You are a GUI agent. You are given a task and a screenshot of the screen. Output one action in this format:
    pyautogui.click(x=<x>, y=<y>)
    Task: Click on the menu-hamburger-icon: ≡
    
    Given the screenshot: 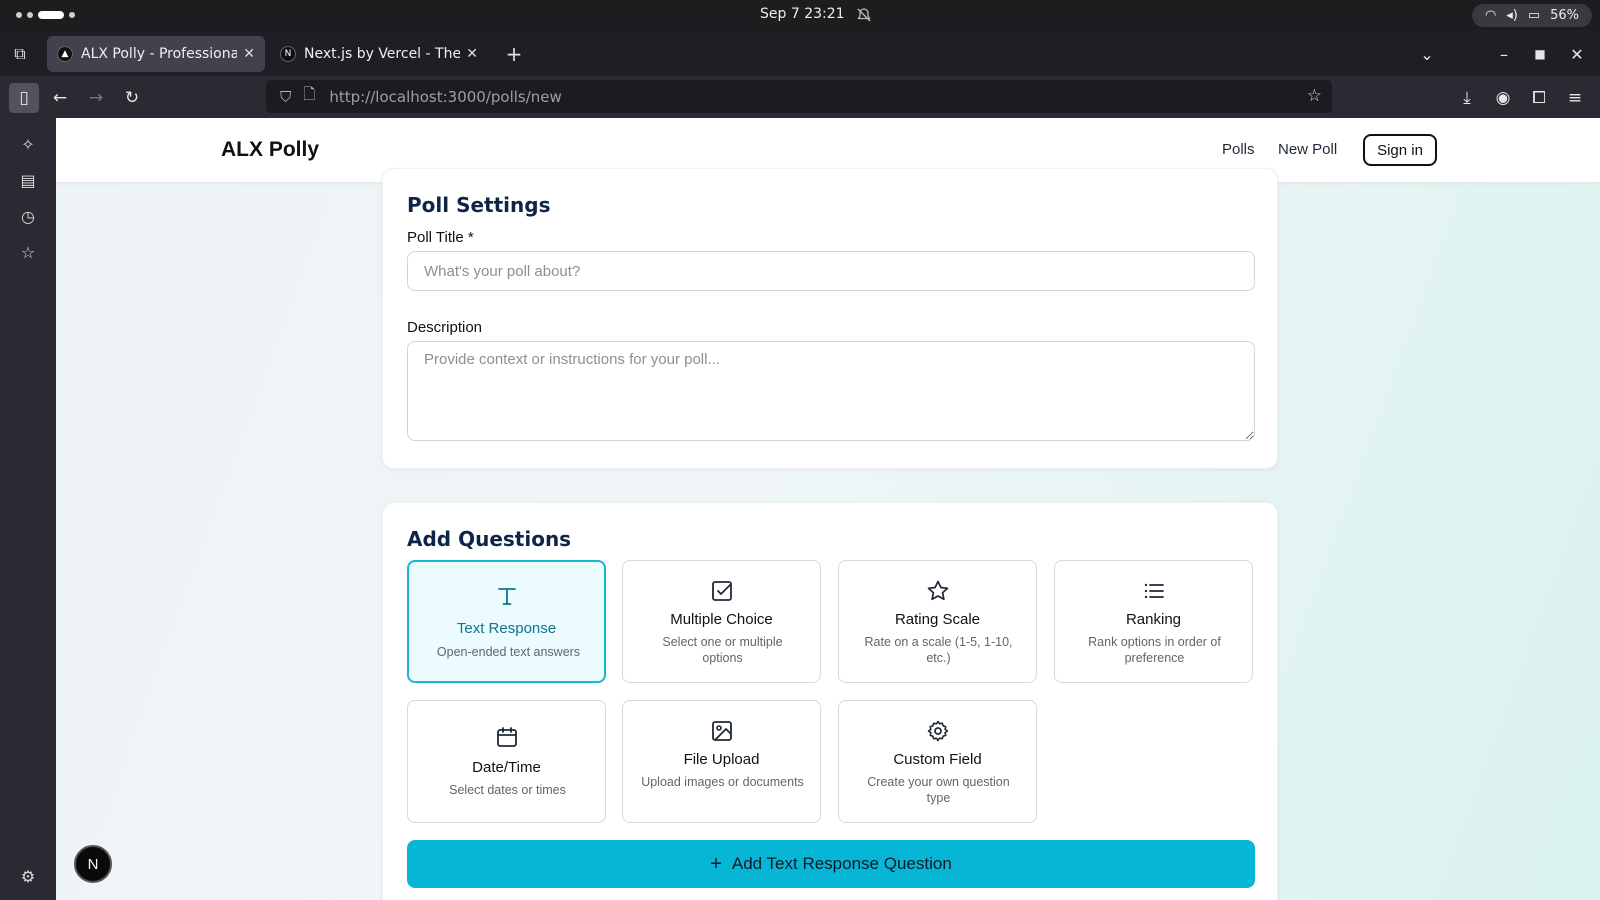 What is the action you would take?
    pyautogui.click(x=1575, y=98)
    